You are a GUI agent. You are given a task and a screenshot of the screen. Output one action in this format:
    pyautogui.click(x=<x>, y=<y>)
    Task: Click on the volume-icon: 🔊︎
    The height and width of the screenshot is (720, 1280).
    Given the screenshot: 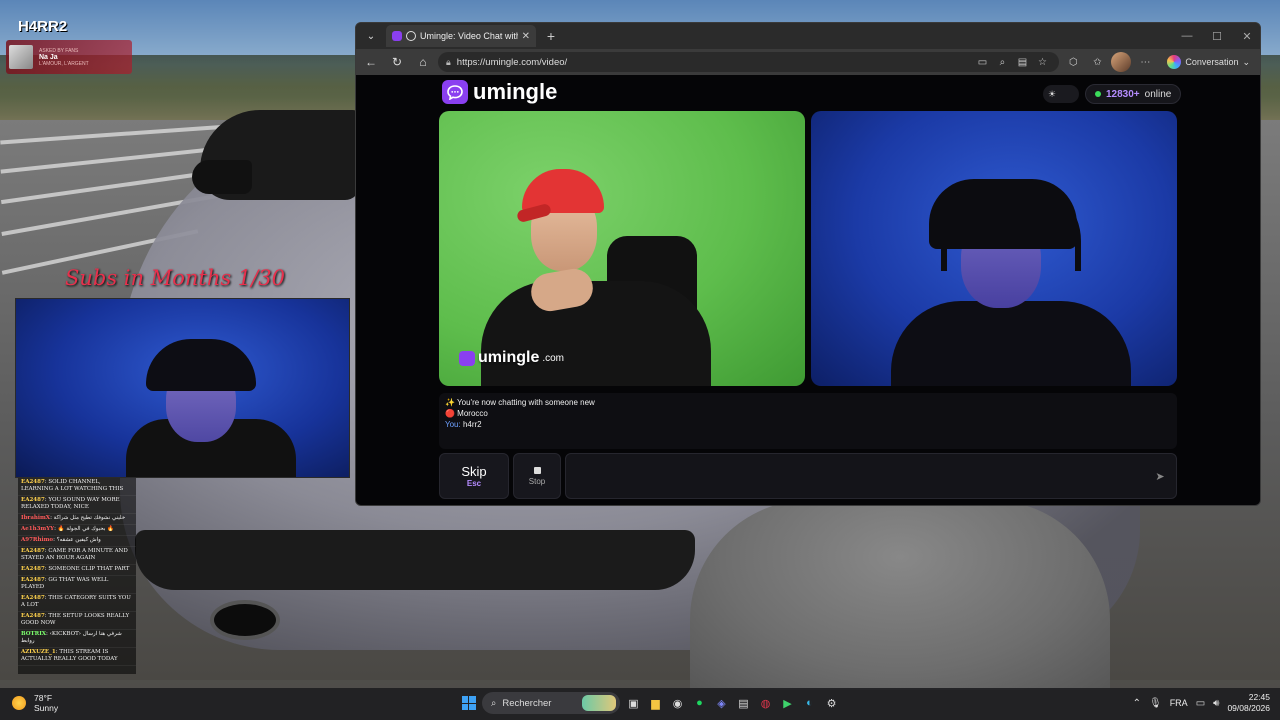 What is the action you would take?
    pyautogui.click(x=1216, y=703)
    